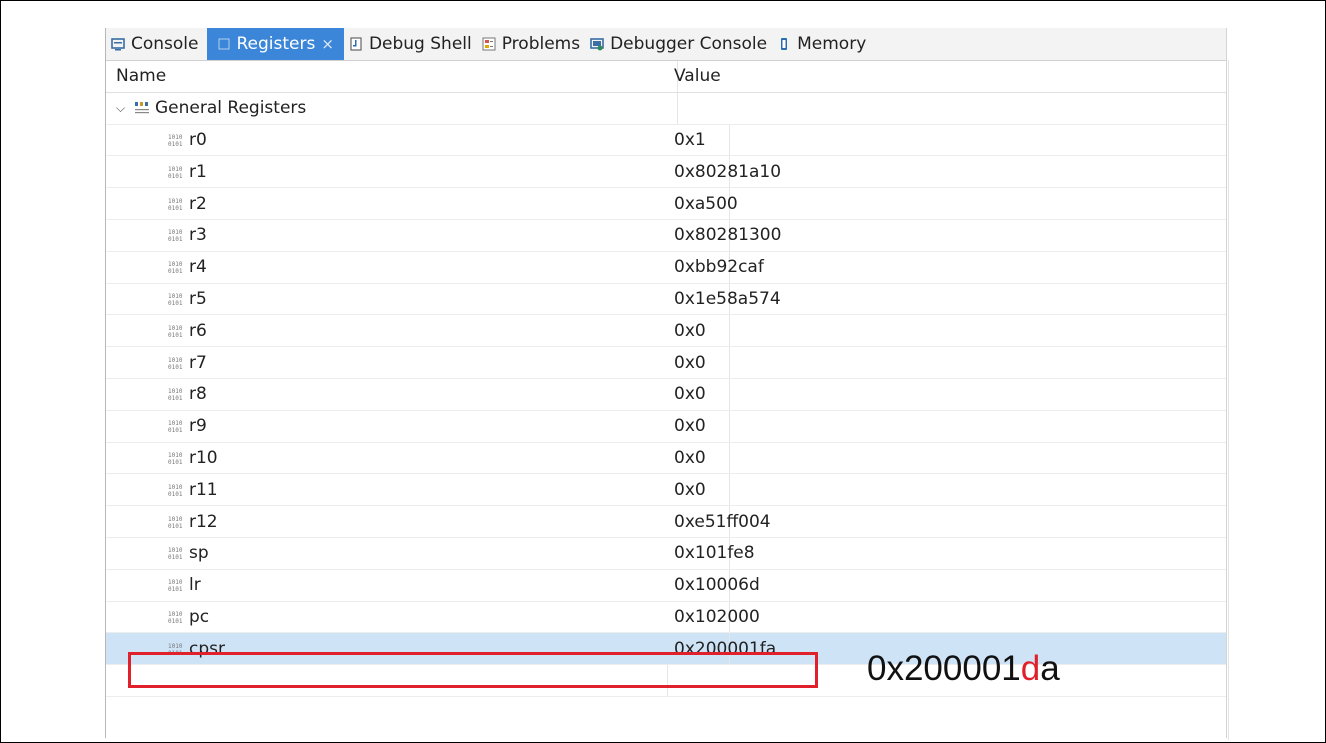 The height and width of the screenshot is (743, 1326). What do you see at coordinates (727, 172) in the screenshot?
I see `register-value: 0x80281a10` at bounding box center [727, 172].